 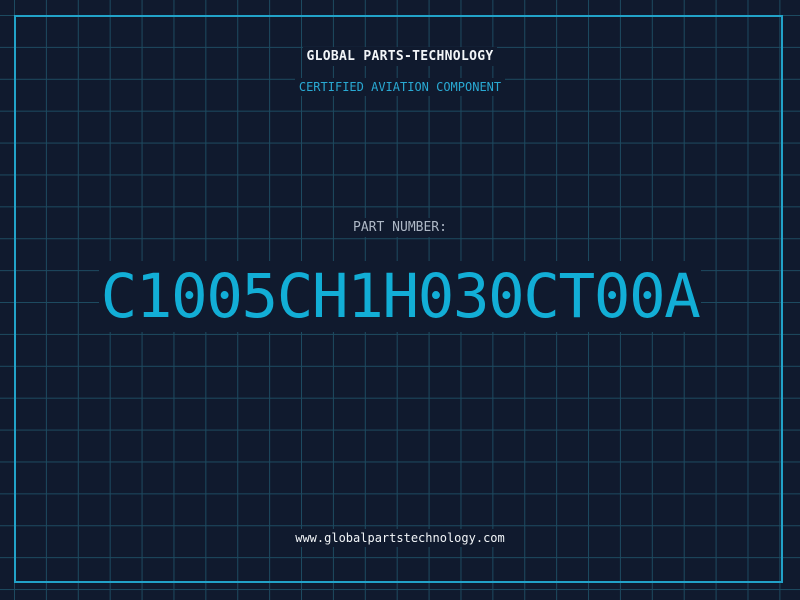 I want to click on company-name-text: GLOBAL PARTS-TECHNOLOGY, so click(x=400, y=56).